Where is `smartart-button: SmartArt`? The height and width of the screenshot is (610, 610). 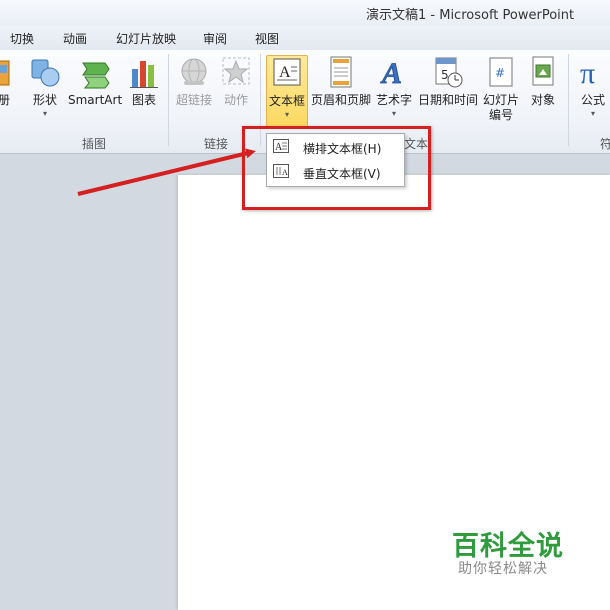 smartart-button: SmartArt is located at coordinates (95, 81).